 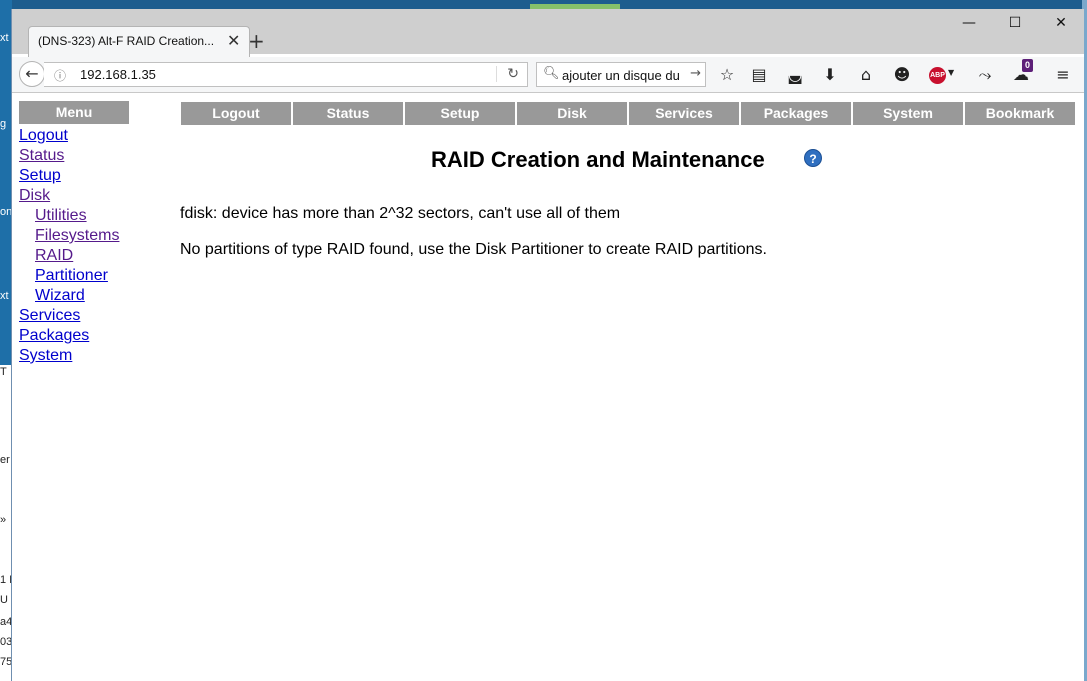 I want to click on search-icon: 🔍︎, so click(x=551, y=73).